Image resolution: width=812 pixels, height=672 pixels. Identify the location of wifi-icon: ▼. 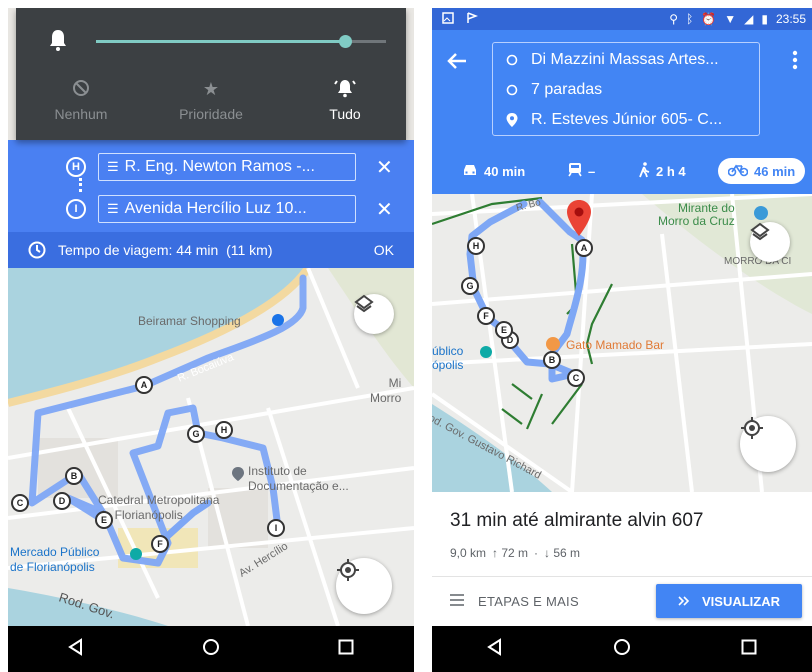
(730, 19).